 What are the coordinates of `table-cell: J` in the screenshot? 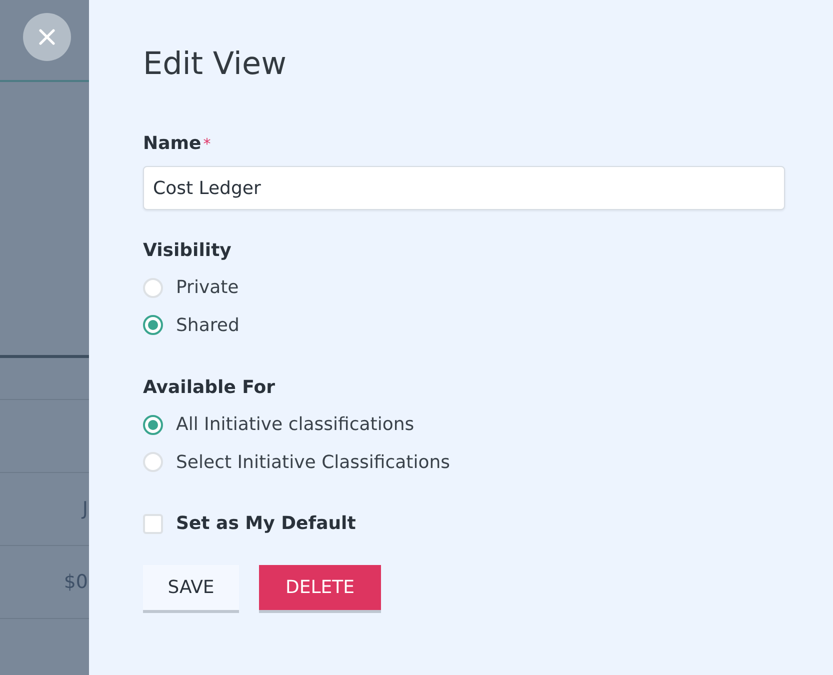 It's located at (85, 509).